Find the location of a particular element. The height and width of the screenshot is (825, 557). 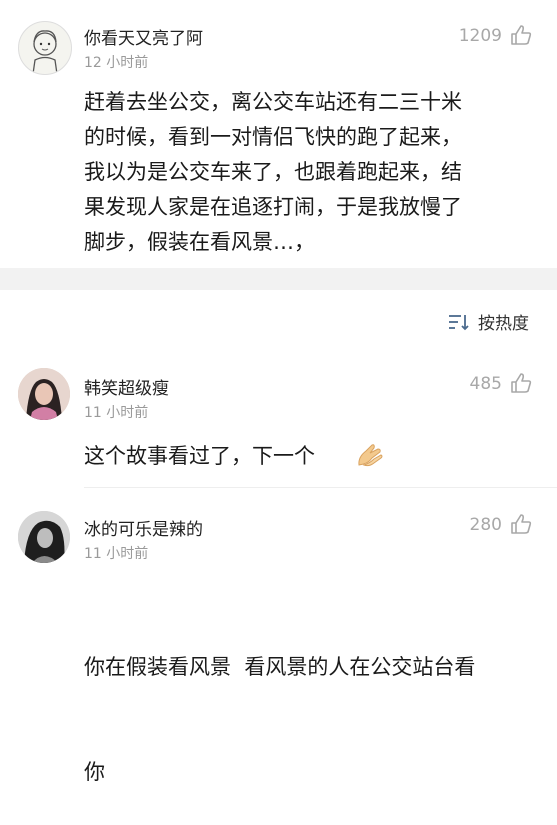

section-gap is located at coordinates (278, 279).